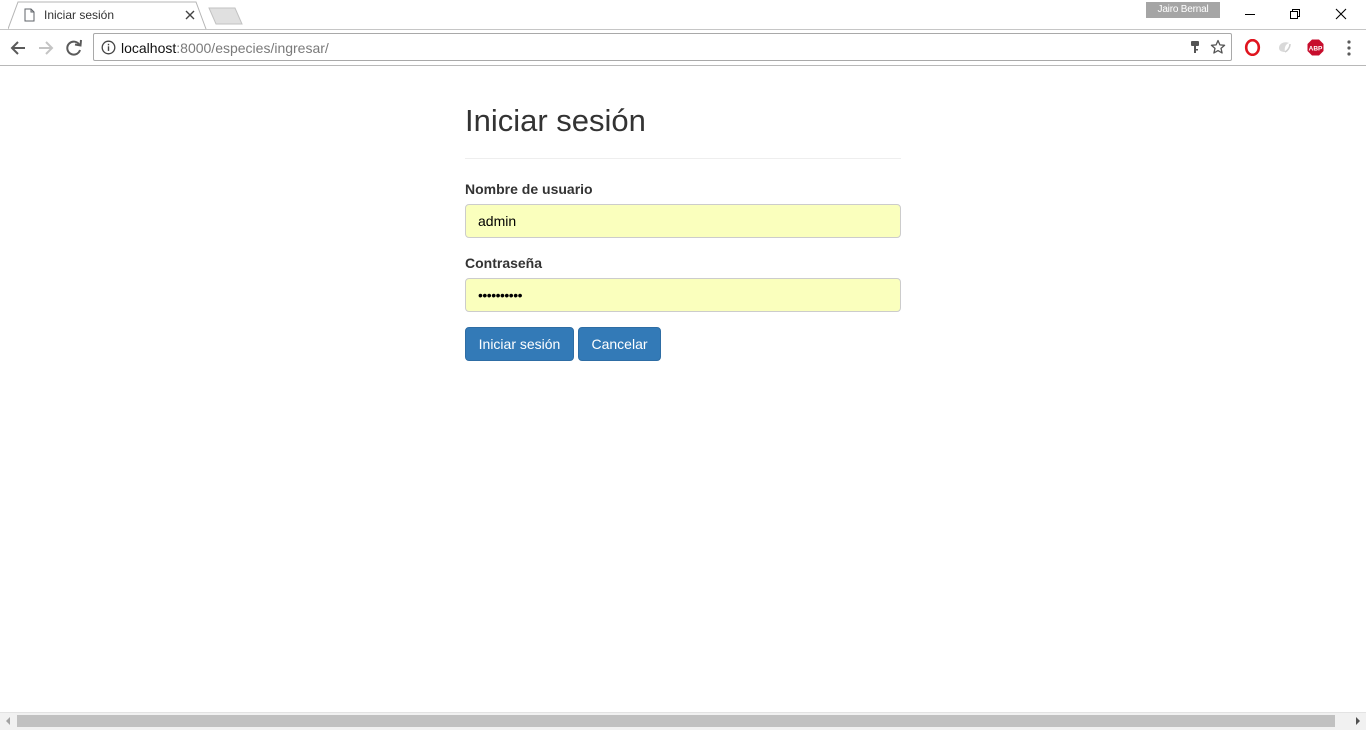 The width and height of the screenshot is (1366, 730). Describe the element at coordinates (619, 344) in the screenshot. I see `cancel-button: Cancelar` at that location.